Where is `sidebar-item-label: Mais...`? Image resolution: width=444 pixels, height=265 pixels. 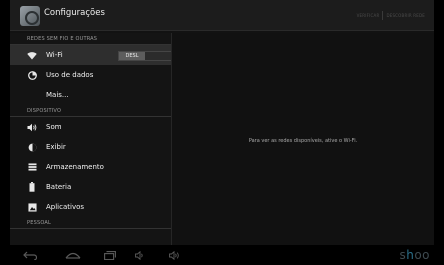
sidebar-item-label: Mais... is located at coordinates (57, 95).